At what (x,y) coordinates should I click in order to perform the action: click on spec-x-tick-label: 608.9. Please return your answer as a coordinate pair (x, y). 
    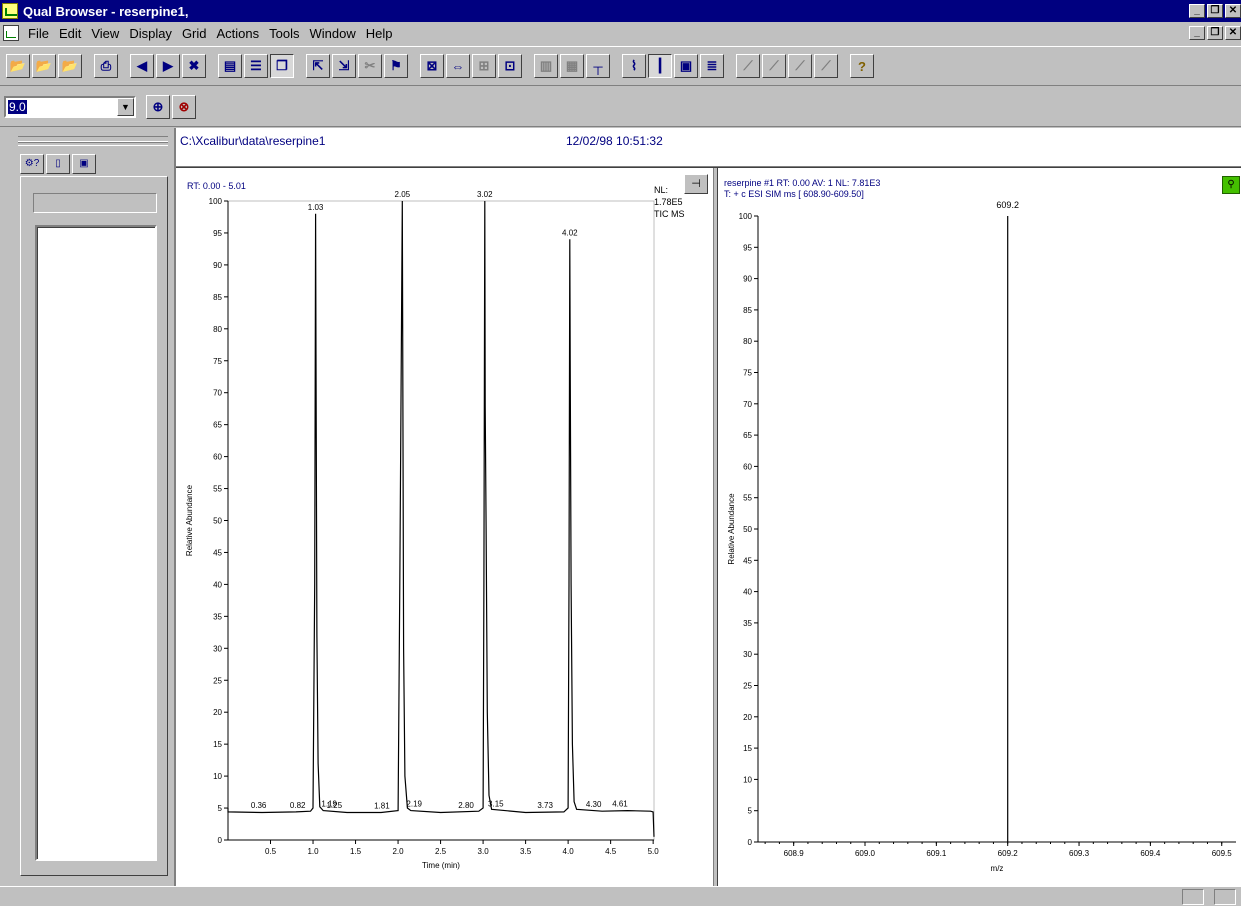
    Looking at the image, I should click on (794, 853).